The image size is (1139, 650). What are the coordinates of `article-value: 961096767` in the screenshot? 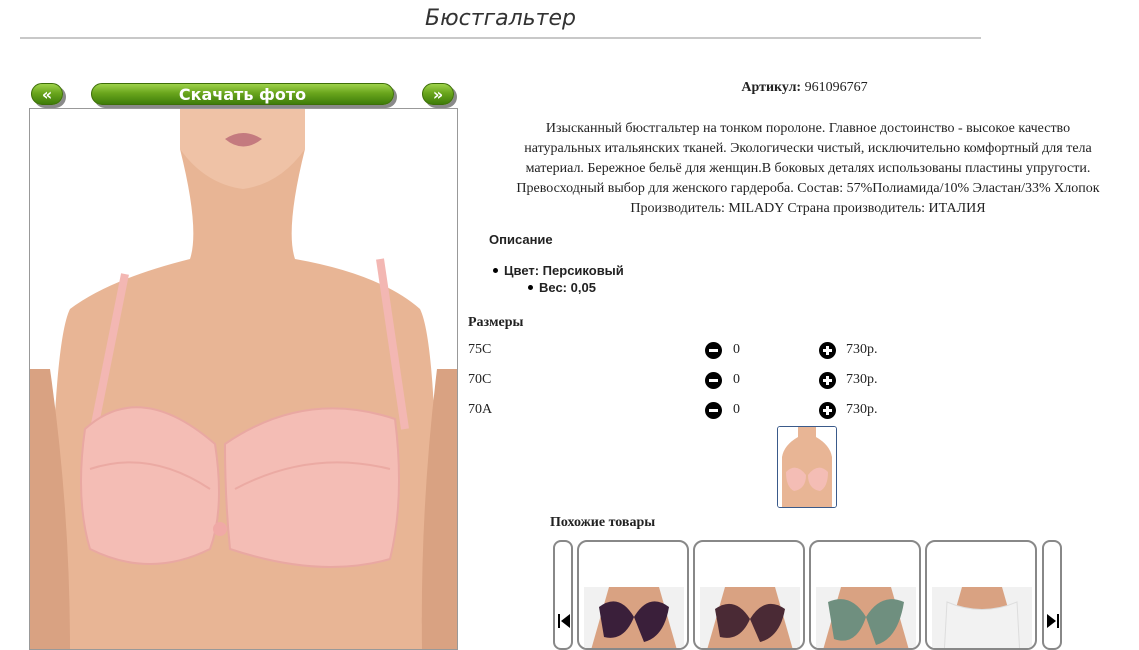 It's located at (836, 87).